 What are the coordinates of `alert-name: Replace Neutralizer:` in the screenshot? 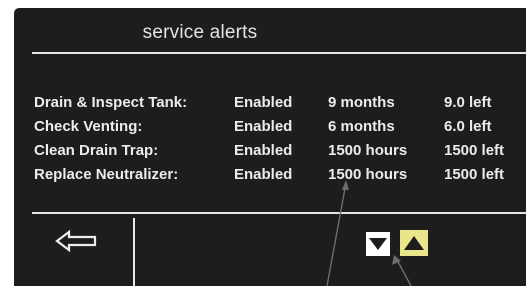 It's located at (106, 174).